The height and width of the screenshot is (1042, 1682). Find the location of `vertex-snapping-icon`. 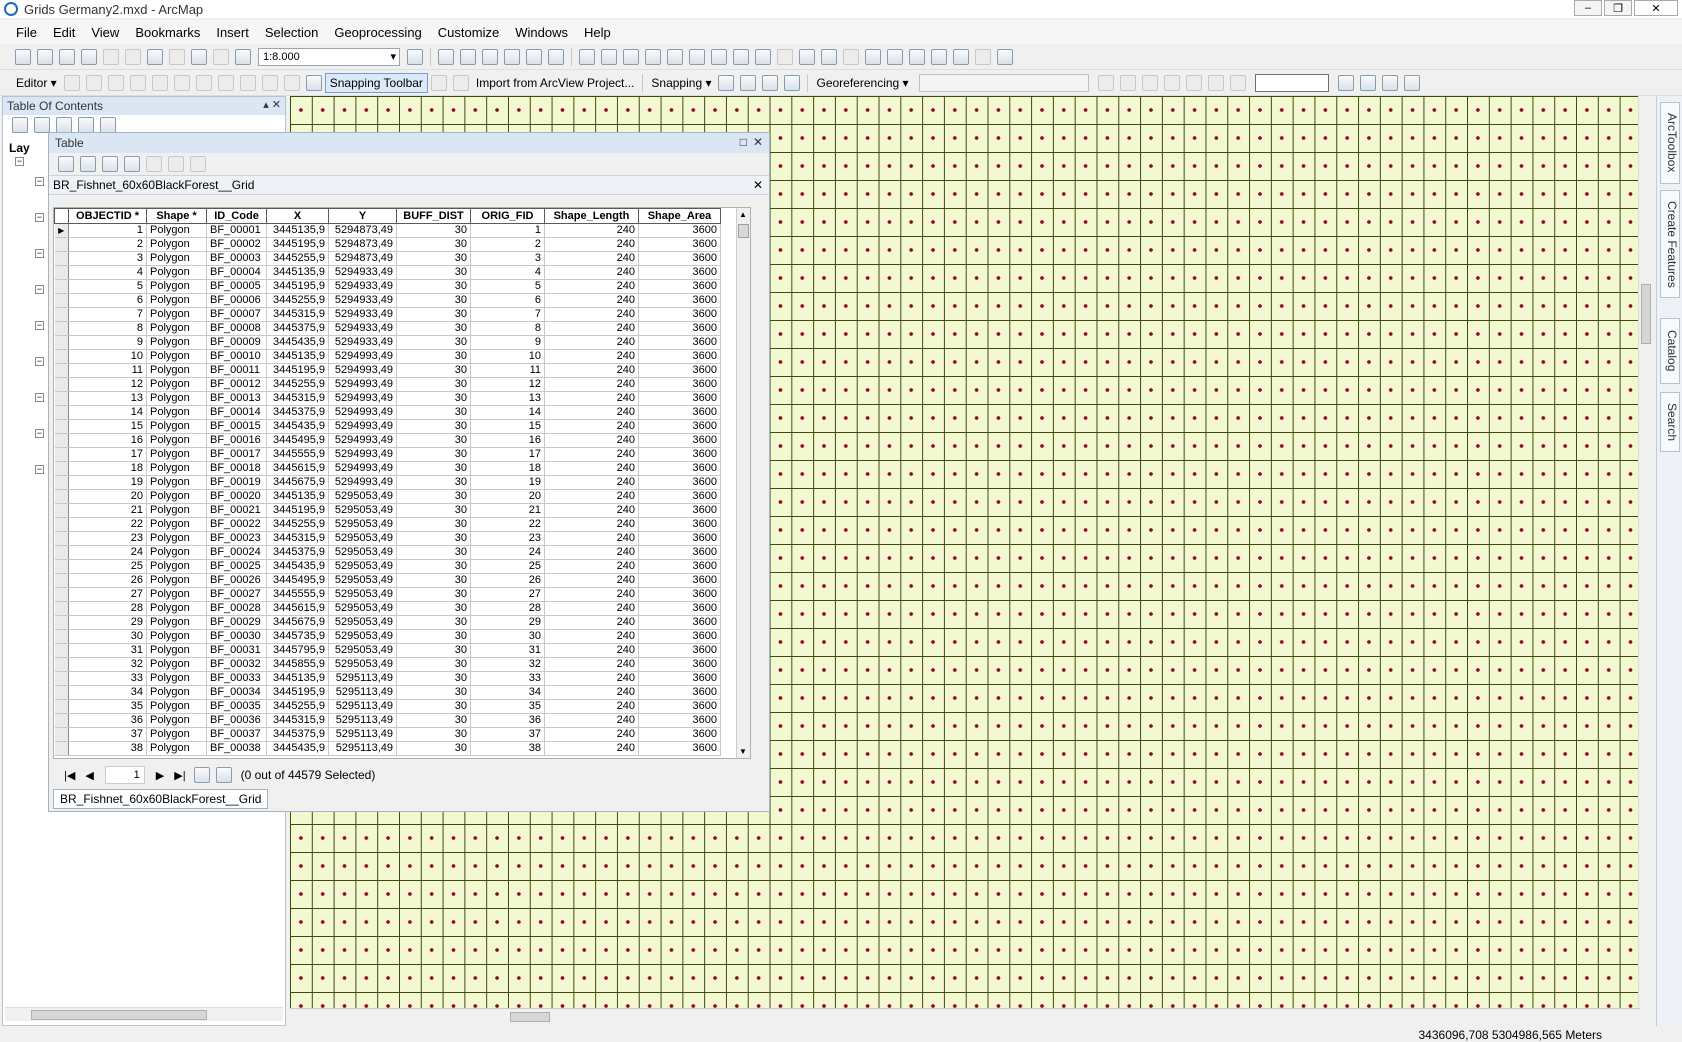

vertex-snapping-icon is located at coordinates (770, 82).